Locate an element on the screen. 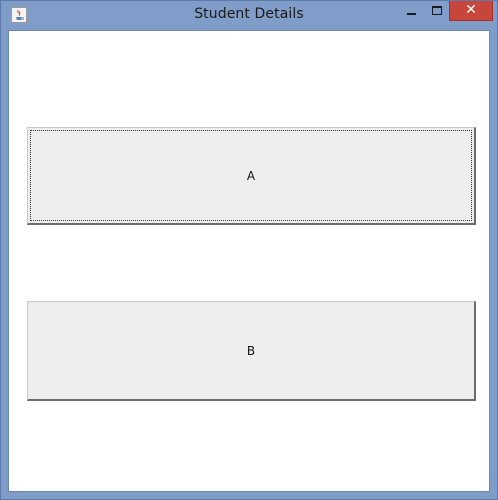 Image resolution: width=498 pixels, height=500 pixels. button-b-label: B is located at coordinates (251, 350).